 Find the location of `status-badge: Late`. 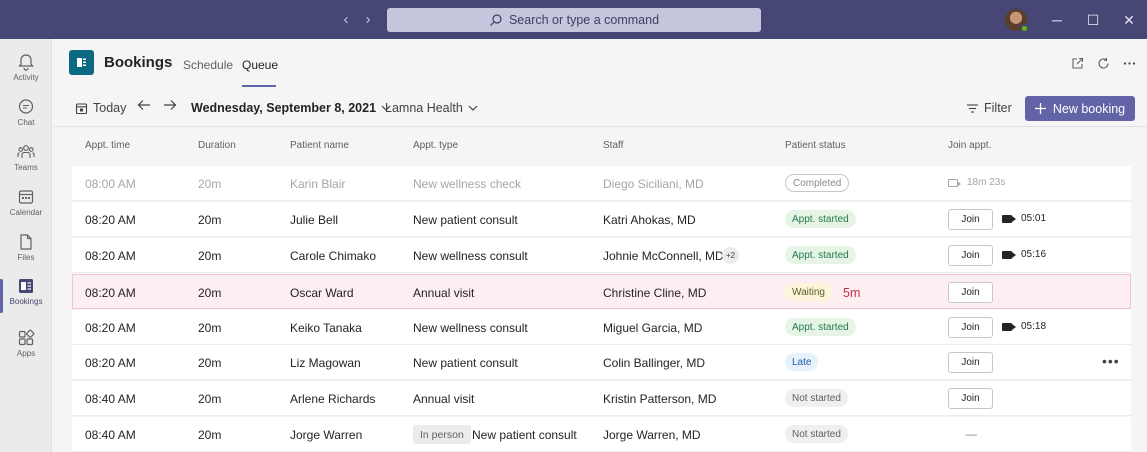

status-badge: Late is located at coordinates (802, 362).